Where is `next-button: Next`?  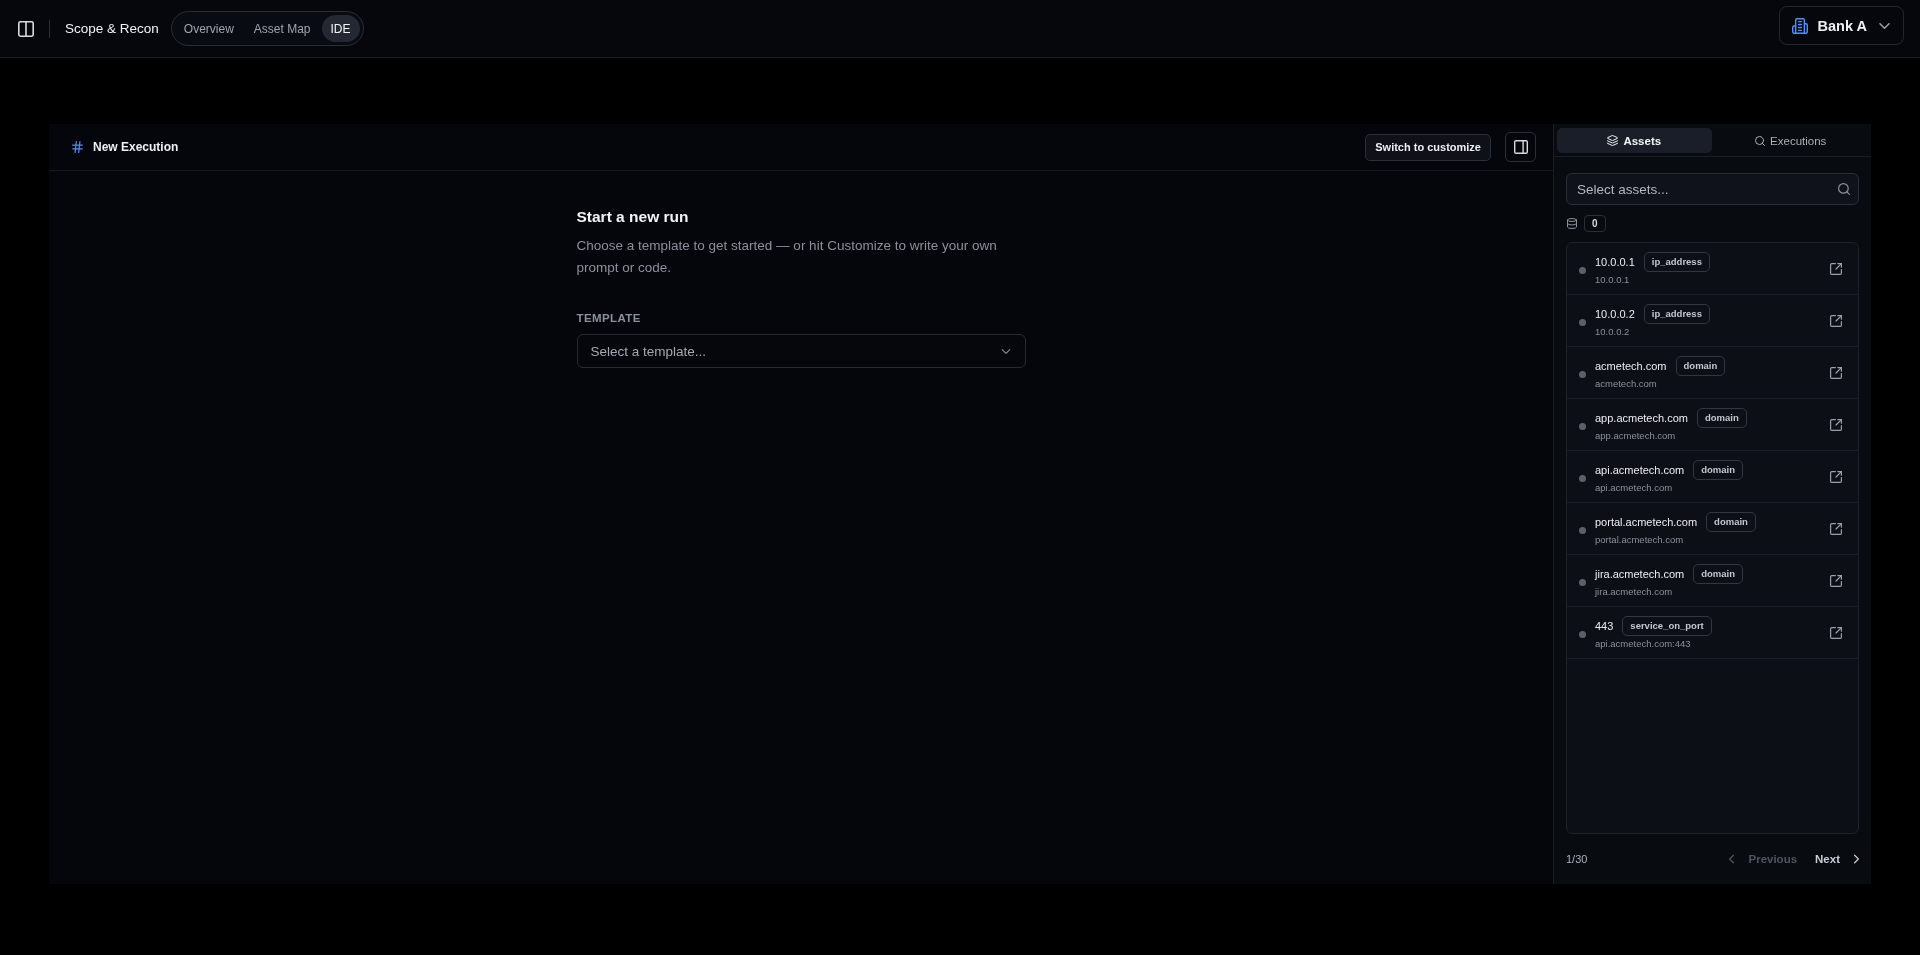 next-button: Next is located at coordinates (1837, 859).